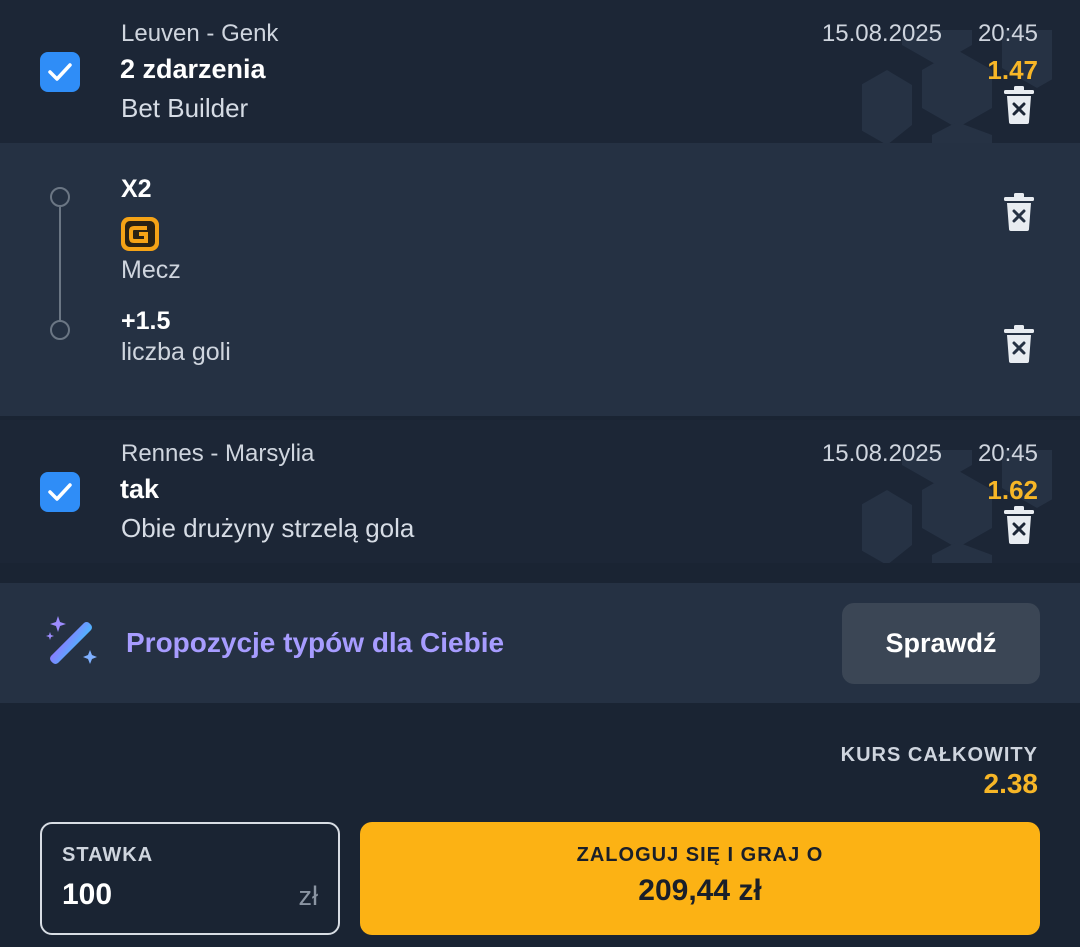 This screenshot has width=1080, height=947. Describe the element at coordinates (1012, 490) in the screenshot. I see `bet-odds: 1.62` at that location.